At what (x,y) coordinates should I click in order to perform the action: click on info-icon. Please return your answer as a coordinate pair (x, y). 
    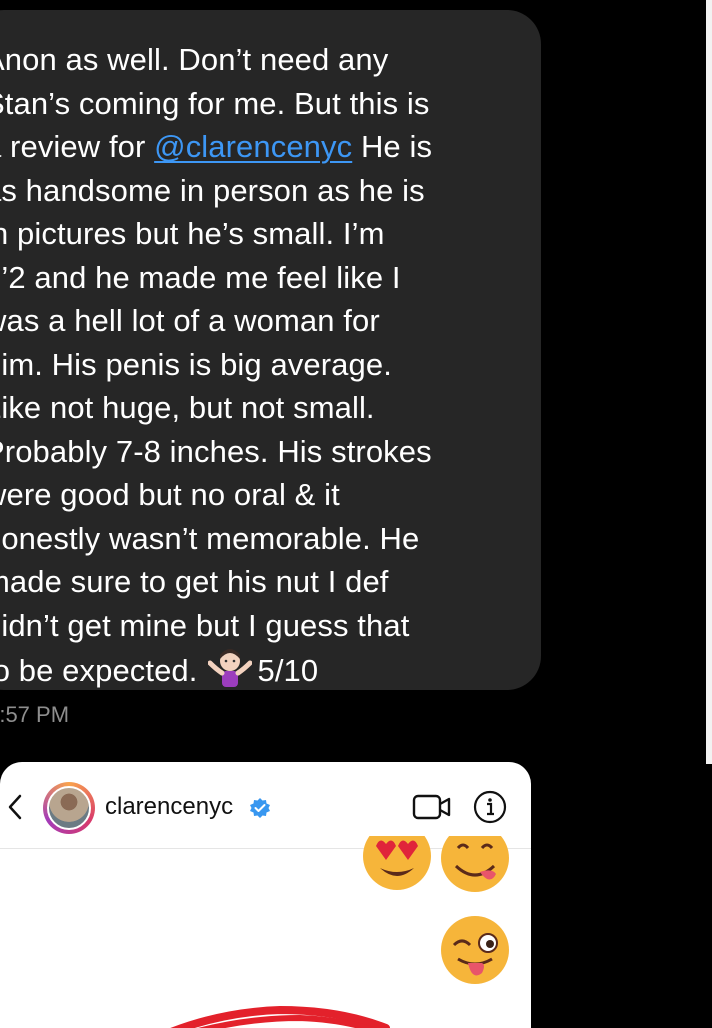
    Looking at the image, I should click on (490, 807).